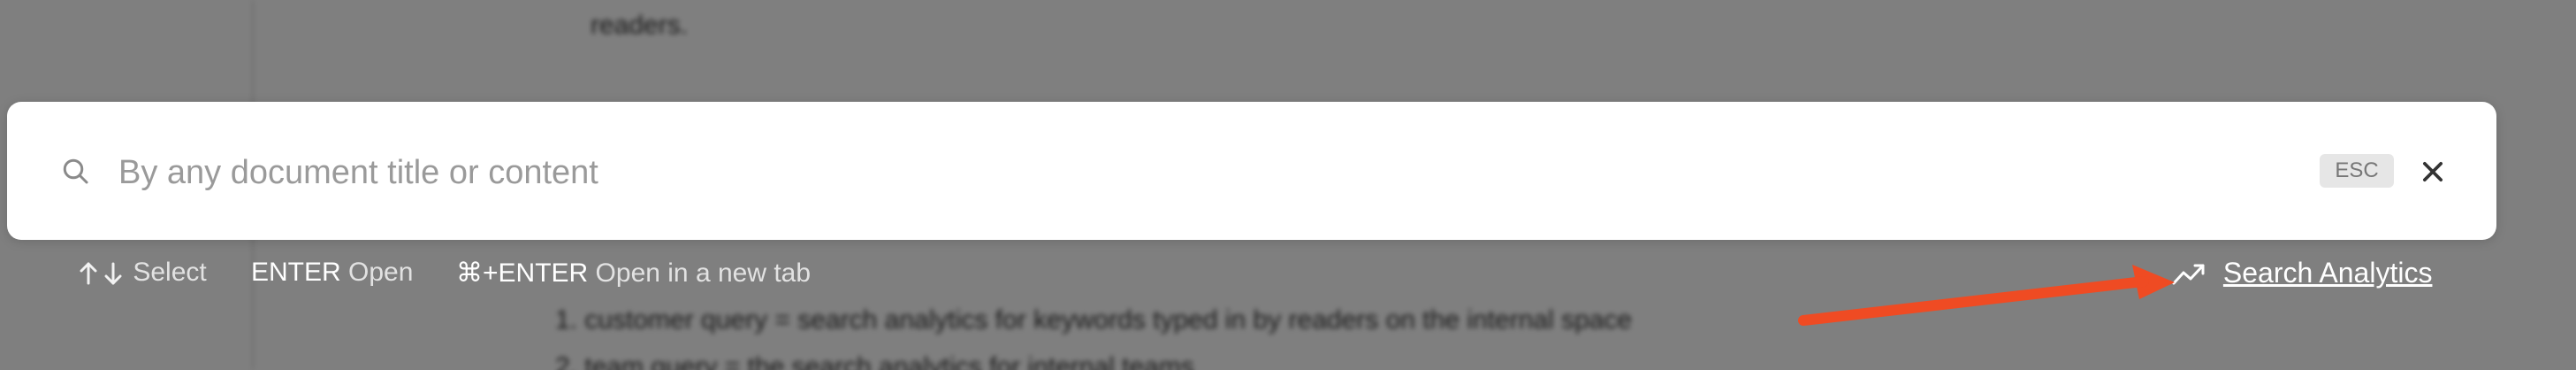 The image size is (2576, 370). What do you see at coordinates (2357, 171) in the screenshot?
I see `esc-key-badge: ESC` at bounding box center [2357, 171].